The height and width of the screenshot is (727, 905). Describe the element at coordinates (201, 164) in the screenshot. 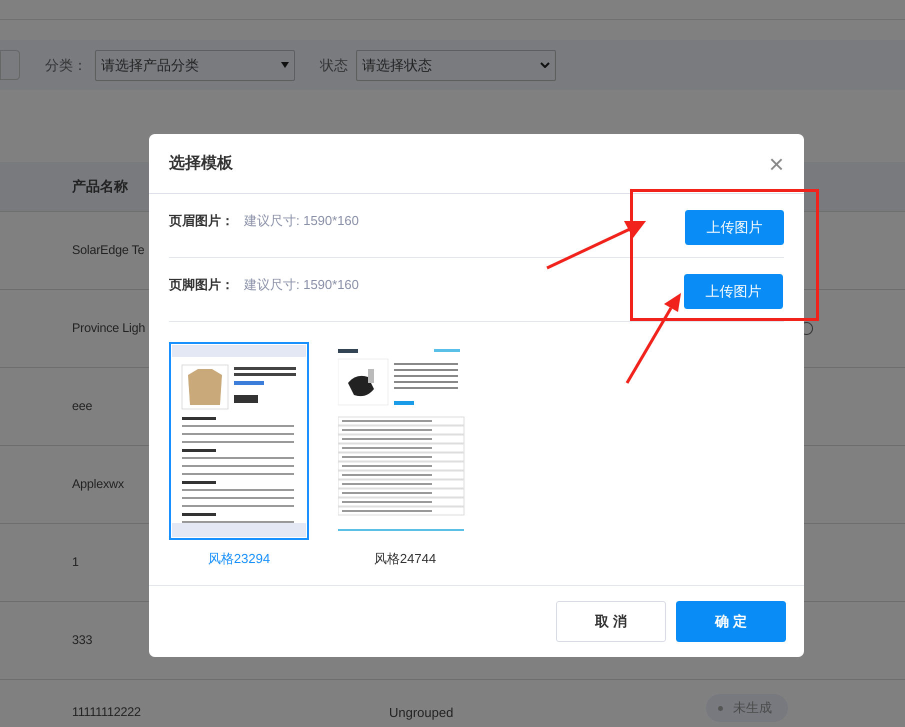

I see `dialog-title: 选择模板` at that location.